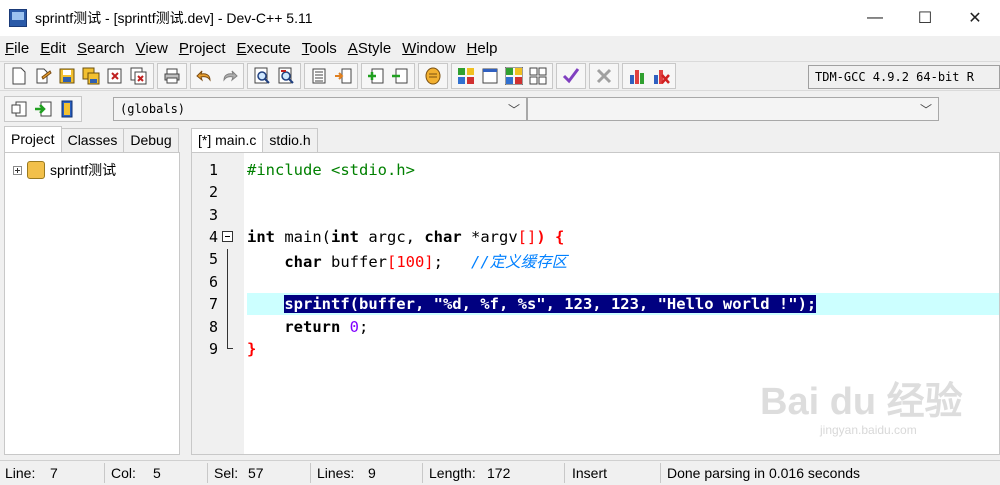 The width and height of the screenshot is (1000, 485). What do you see at coordinates (571, 76) in the screenshot?
I see `syntax-check-button` at bounding box center [571, 76].